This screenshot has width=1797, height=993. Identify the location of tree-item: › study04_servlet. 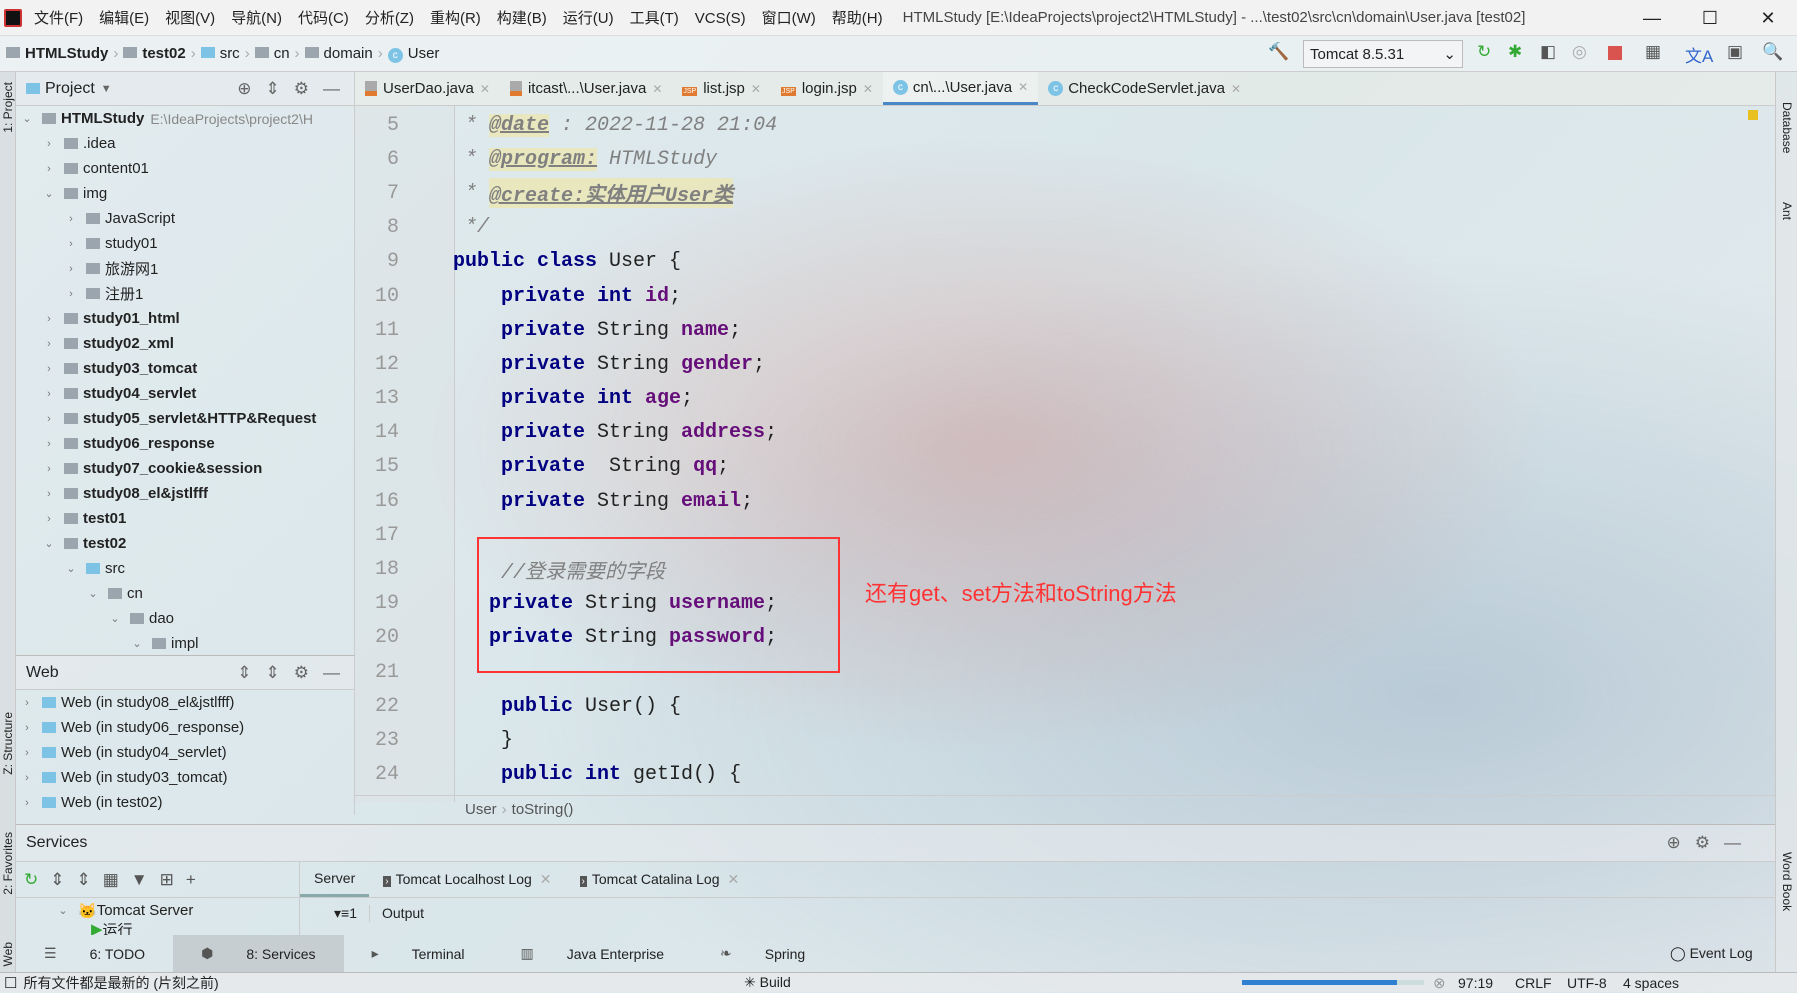
(185, 393).